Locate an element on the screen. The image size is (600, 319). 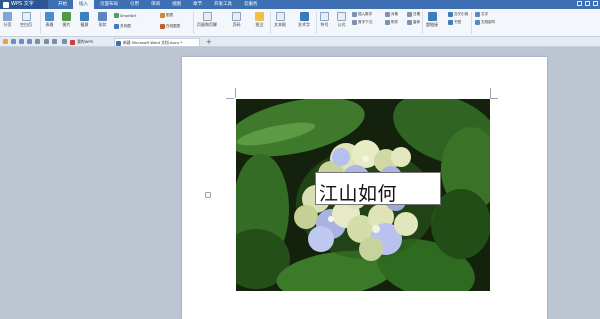
menu-tab-section: 章节 is located at coordinates (197, 4).